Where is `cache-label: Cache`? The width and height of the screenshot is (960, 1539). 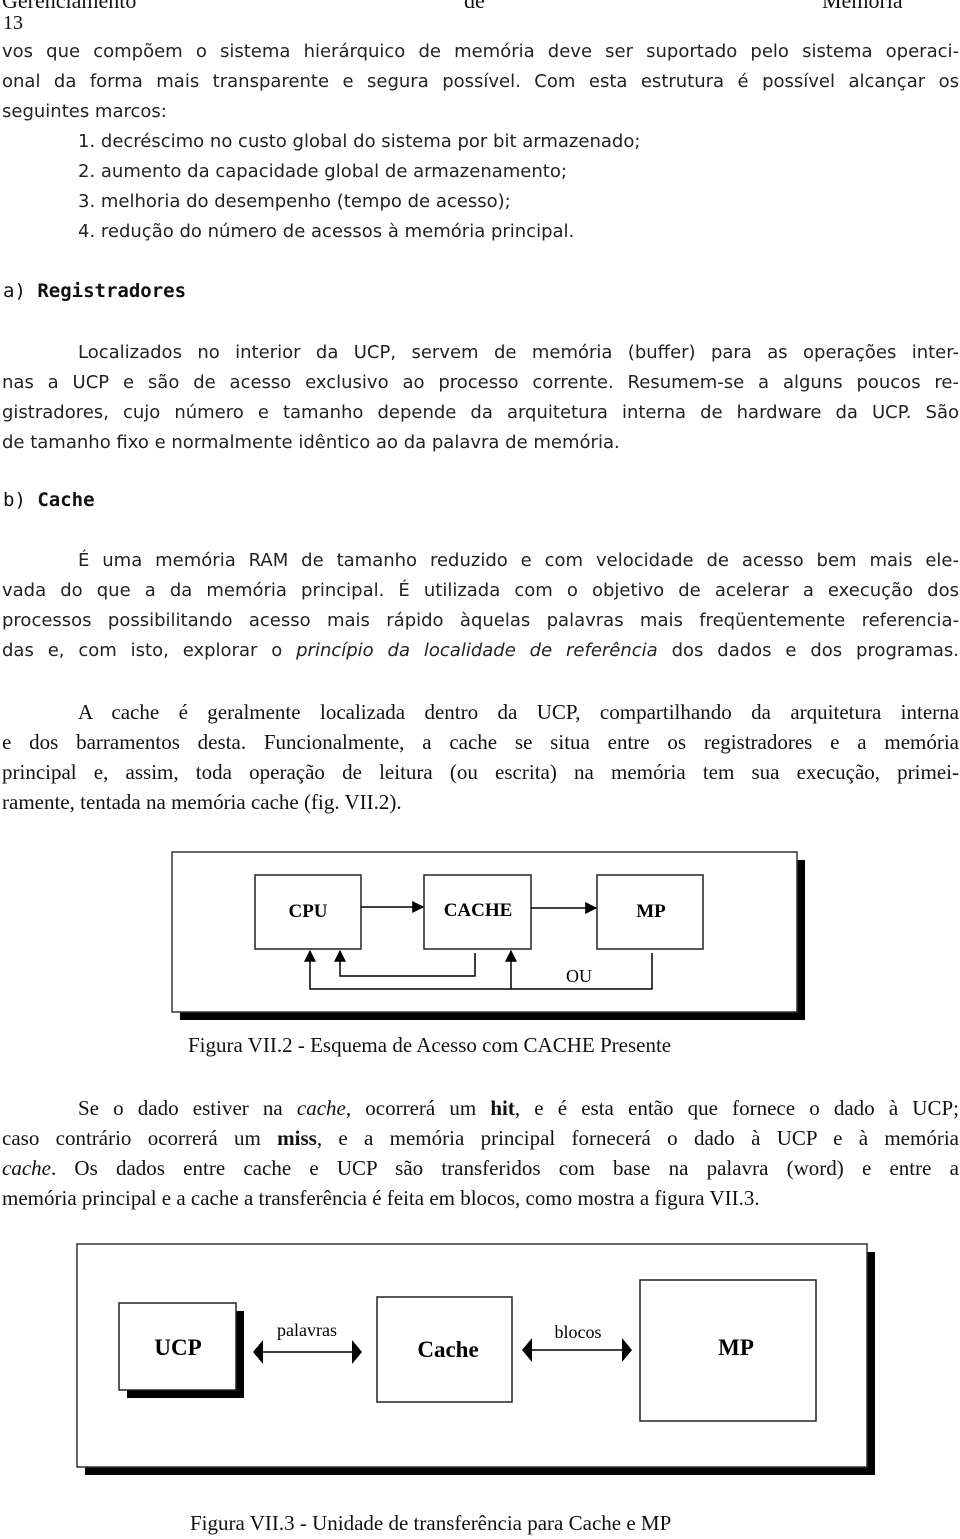 cache-label: Cache is located at coordinates (447, 1349).